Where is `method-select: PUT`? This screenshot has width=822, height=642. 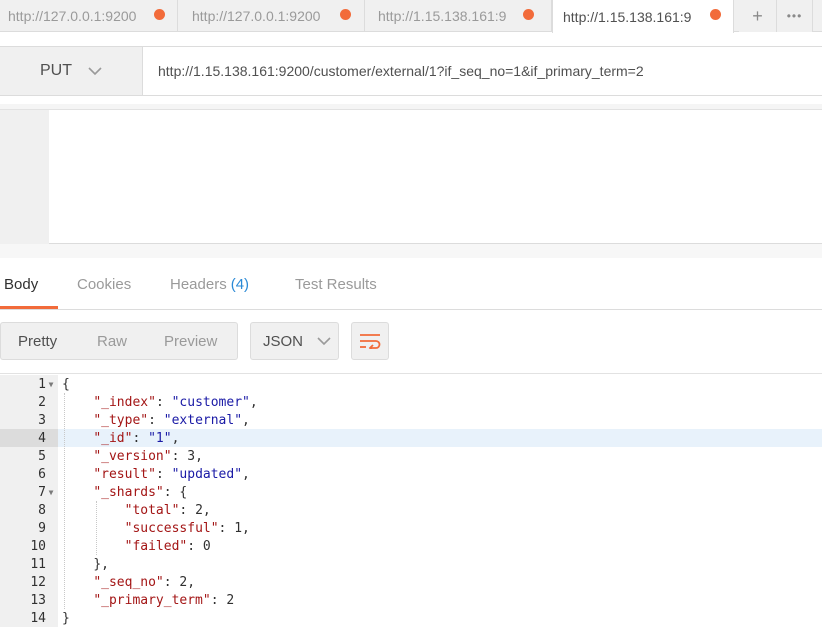
method-select: PUT is located at coordinates (71, 71).